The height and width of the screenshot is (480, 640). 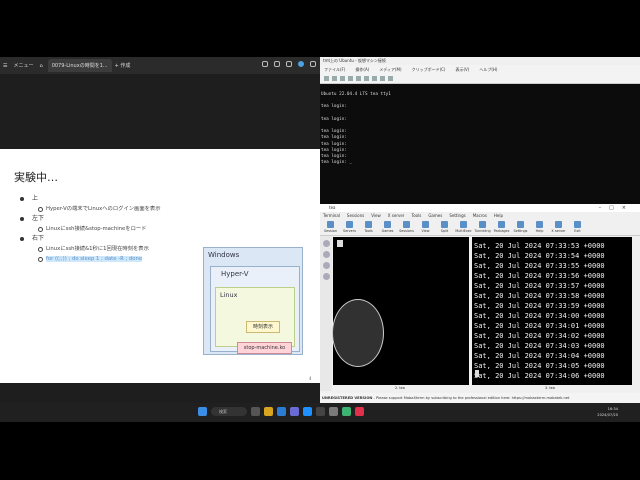 I want to click on toolbar-button-settings: Settings, so click(x=520, y=227).